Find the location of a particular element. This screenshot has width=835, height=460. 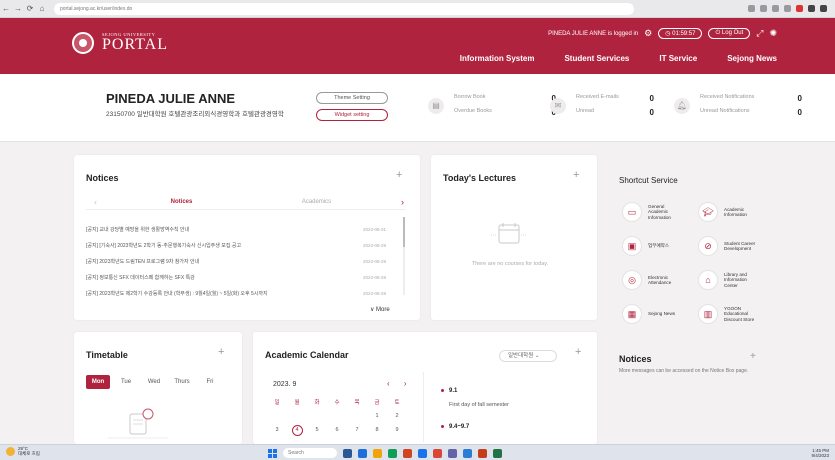

menu-student-services: Student Services is located at coordinates (596, 58).